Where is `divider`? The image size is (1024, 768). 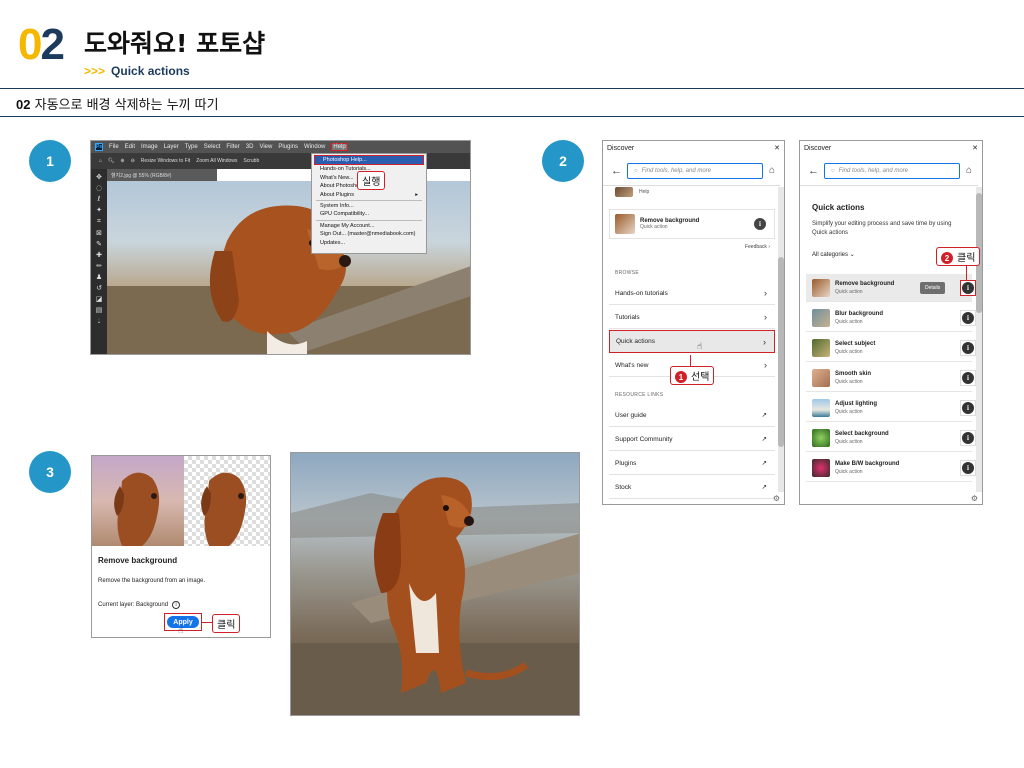
divider is located at coordinates (889, 185).